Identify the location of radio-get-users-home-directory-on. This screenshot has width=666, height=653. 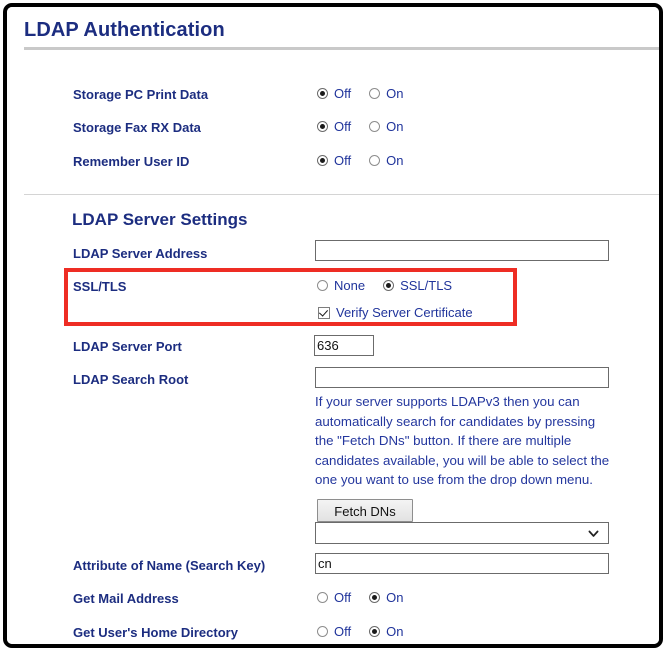
(375, 631).